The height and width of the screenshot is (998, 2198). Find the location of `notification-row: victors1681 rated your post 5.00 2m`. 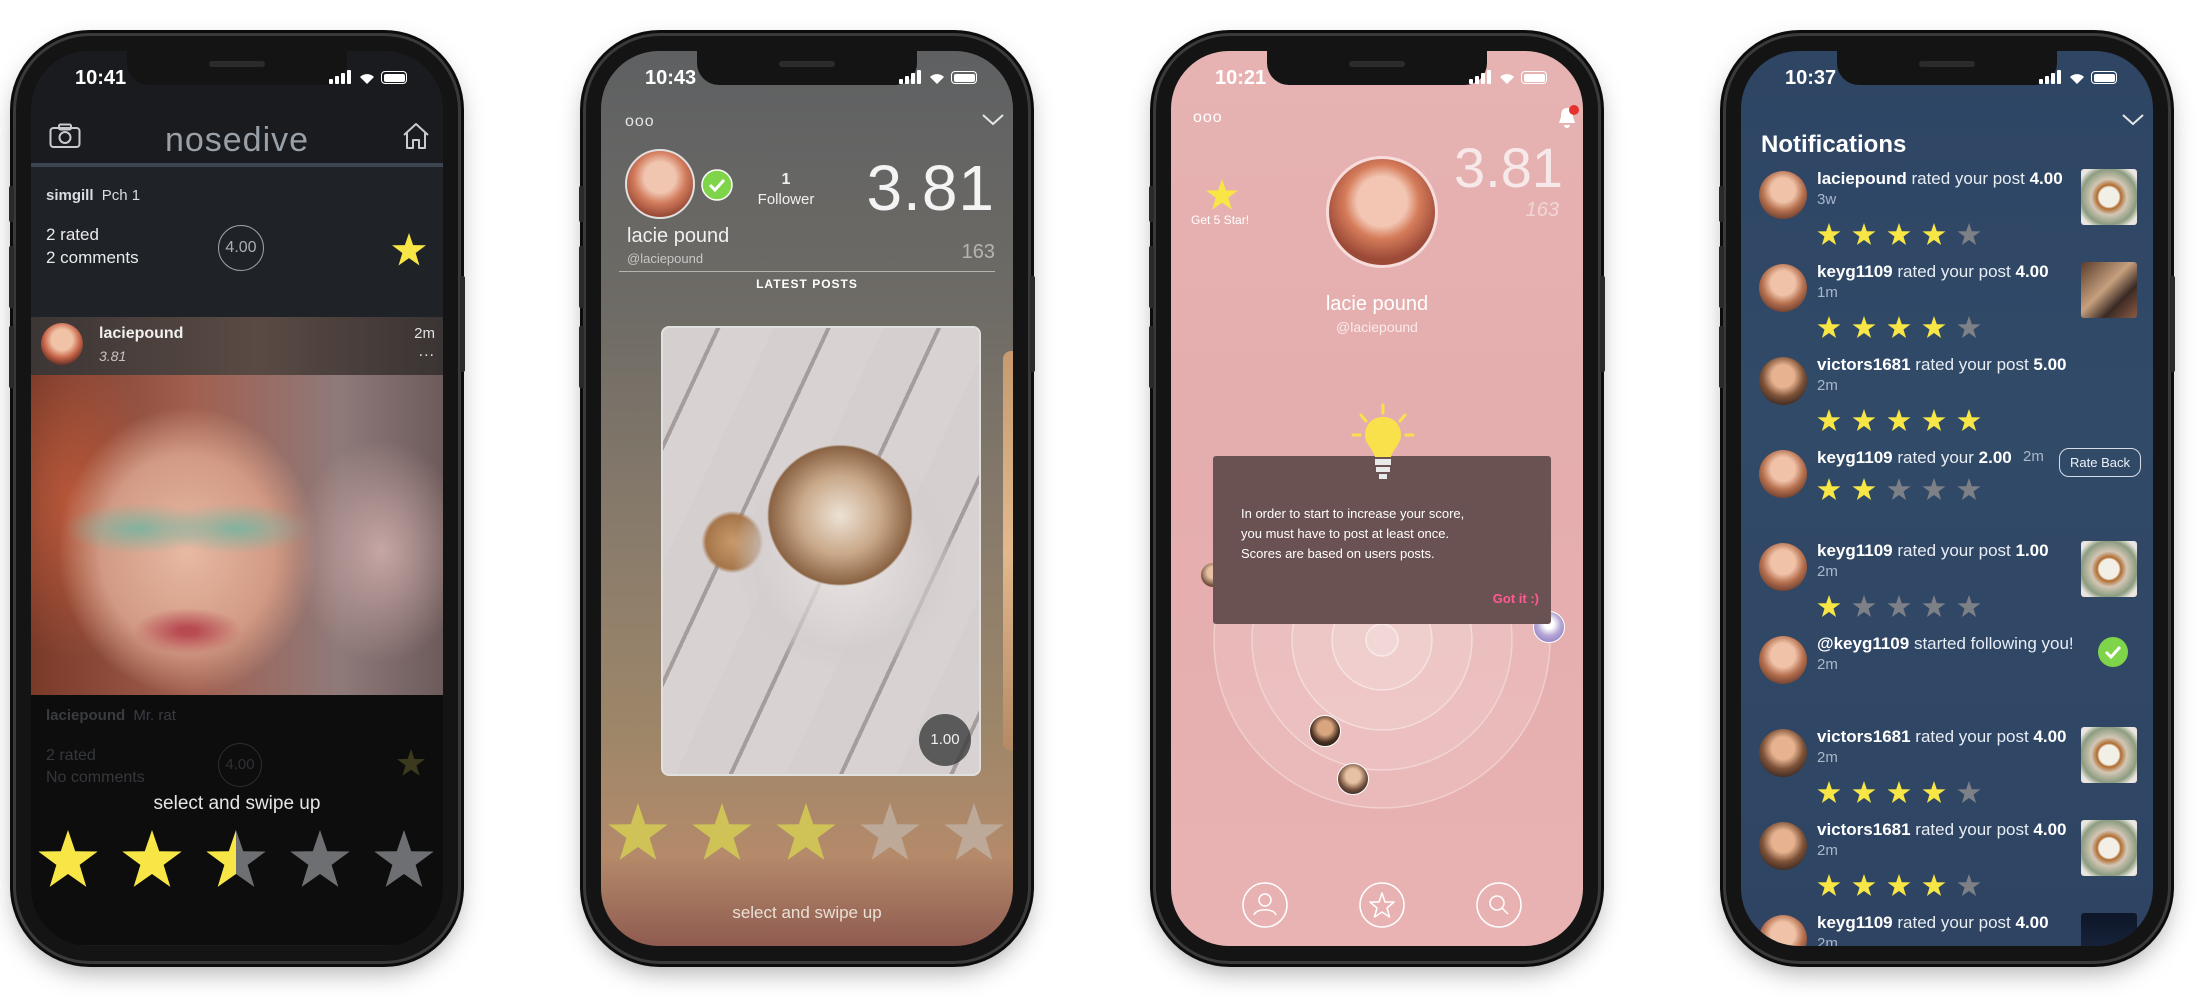

notification-row: victors1681 rated your post 5.00 2m is located at coordinates (1947, 401).